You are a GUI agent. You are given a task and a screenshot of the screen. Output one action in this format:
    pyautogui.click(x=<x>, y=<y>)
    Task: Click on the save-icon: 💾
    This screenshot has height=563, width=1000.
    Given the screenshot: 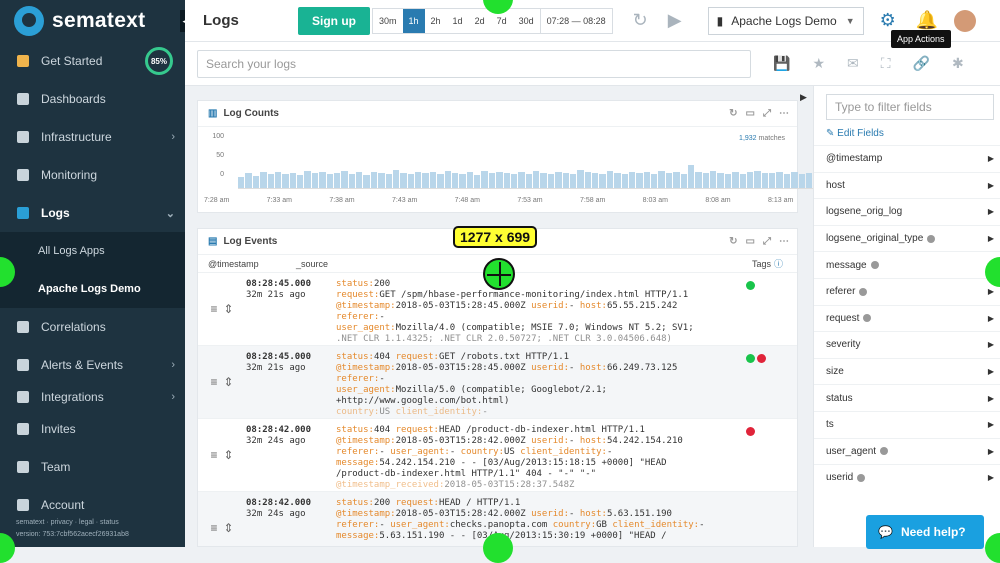 What is the action you would take?
    pyautogui.click(x=781, y=63)
    